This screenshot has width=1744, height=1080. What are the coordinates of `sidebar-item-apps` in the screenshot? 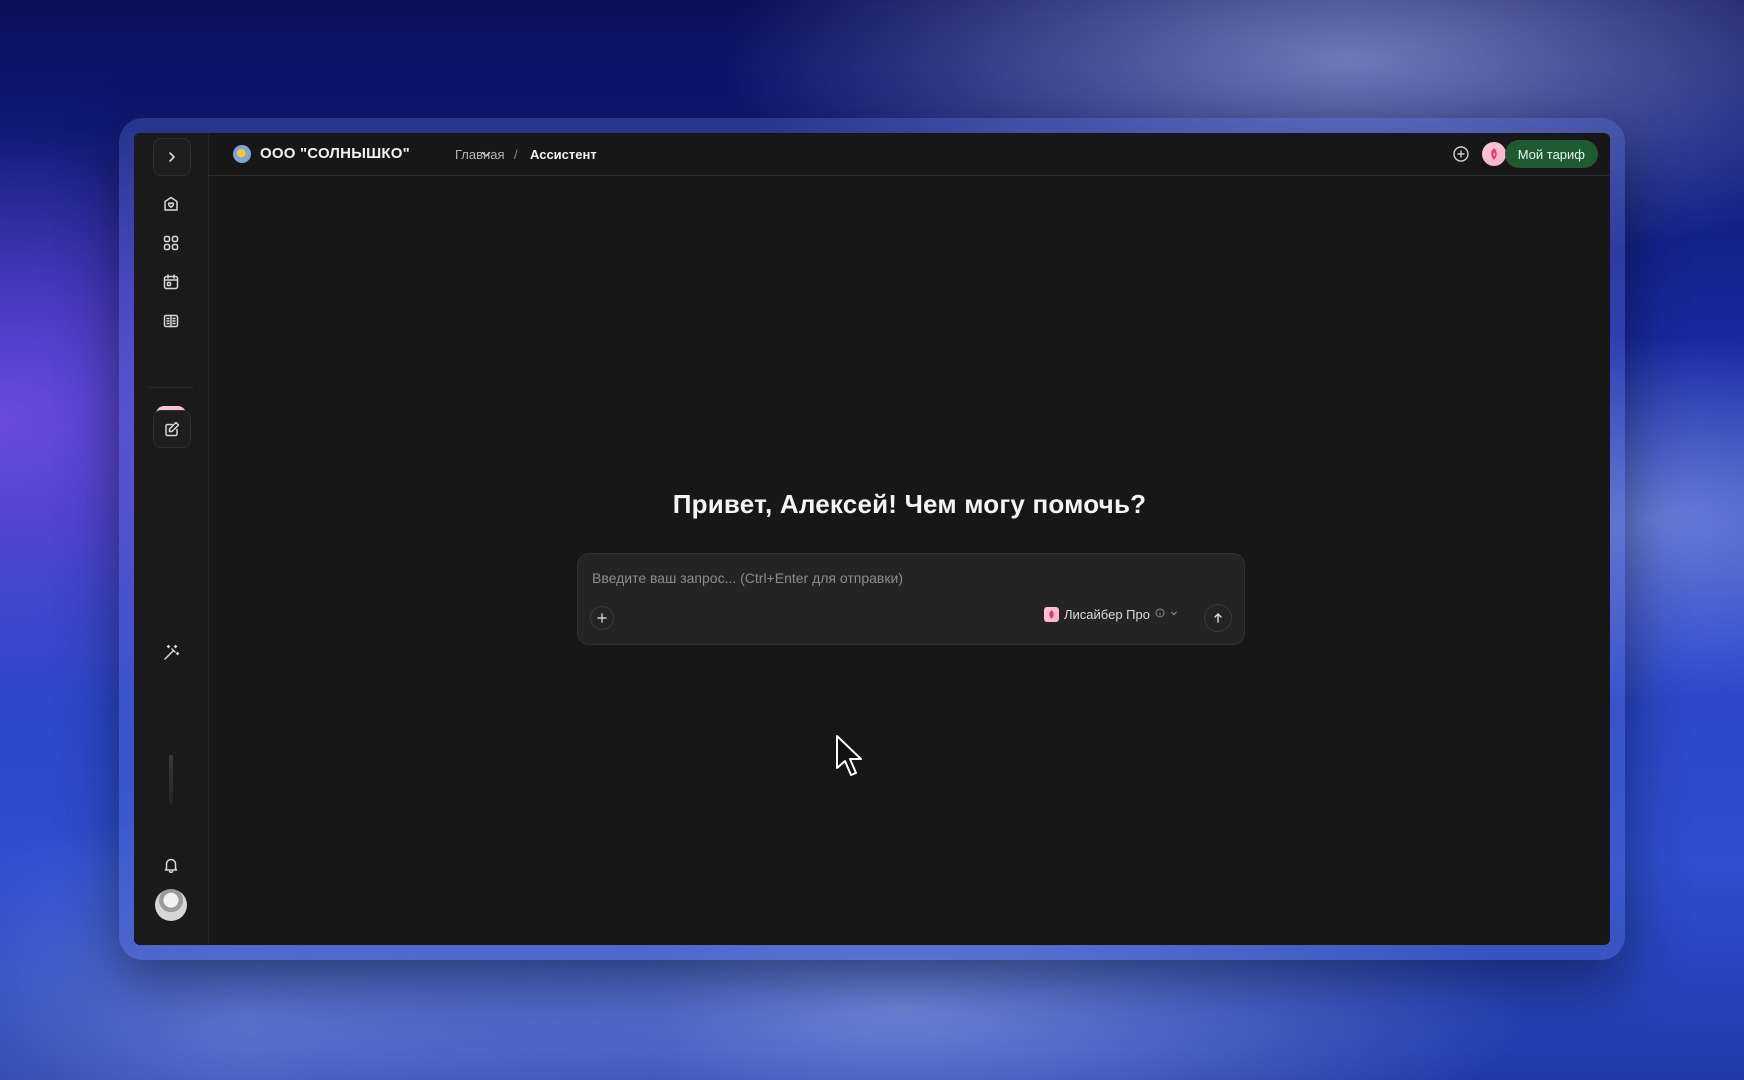 It's located at (171, 243).